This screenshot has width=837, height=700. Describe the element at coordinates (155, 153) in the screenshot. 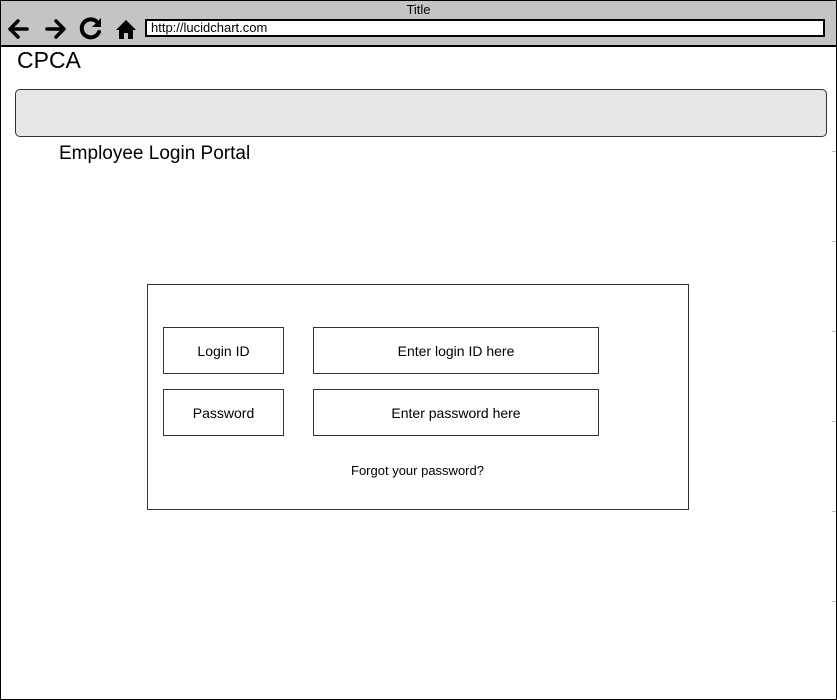

I see `page-title: Employee Login Portal` at that location.